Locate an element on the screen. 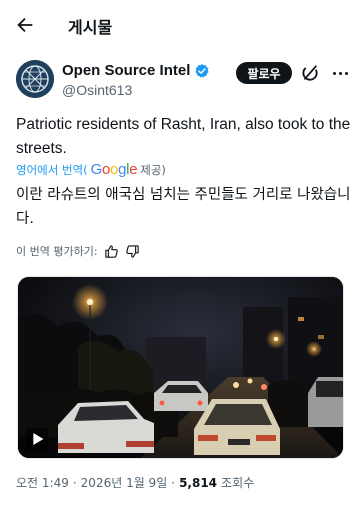 Image resolution: width=360 pixels, height=507 pixels. grok-icon is located at coordinates (310, 73).